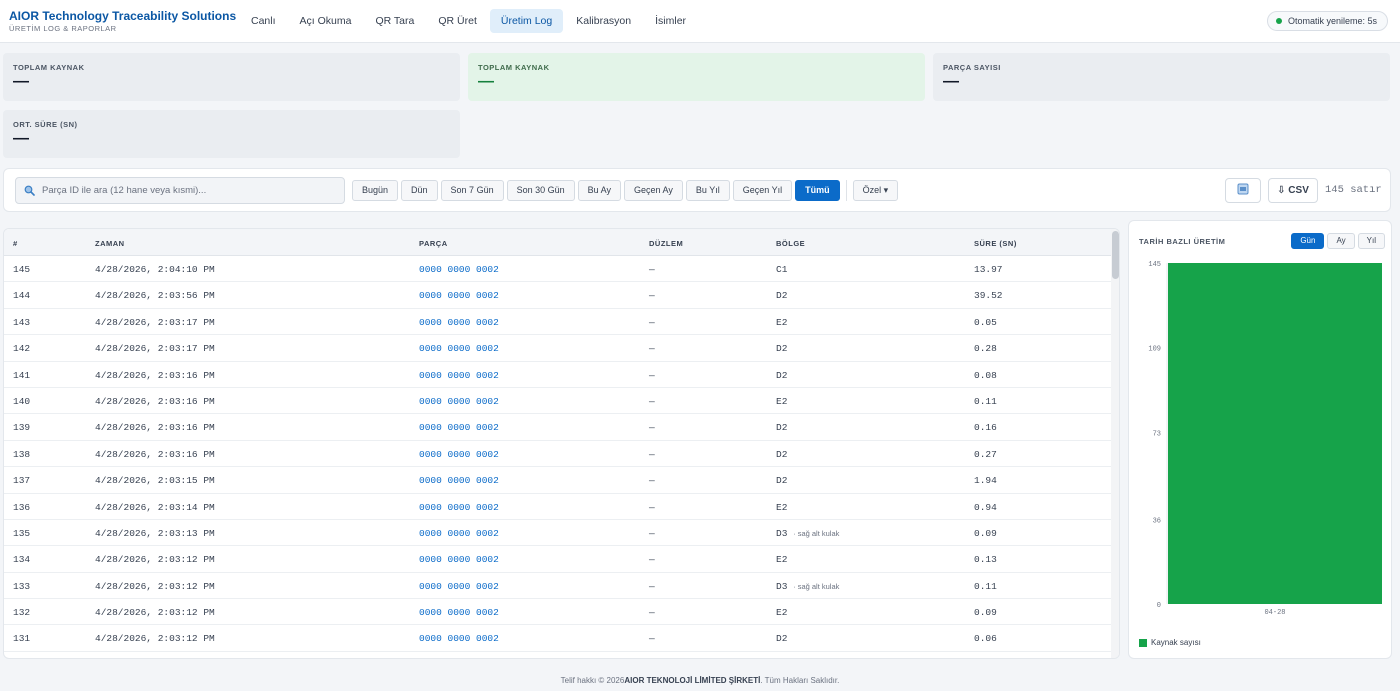 The width and height of the screenshot is (1400, 691). Describe the element at coordinates (155, 401) in the screenshot. I see `cell-time: 4/28/2026, 2:03:16 PM` at that location.